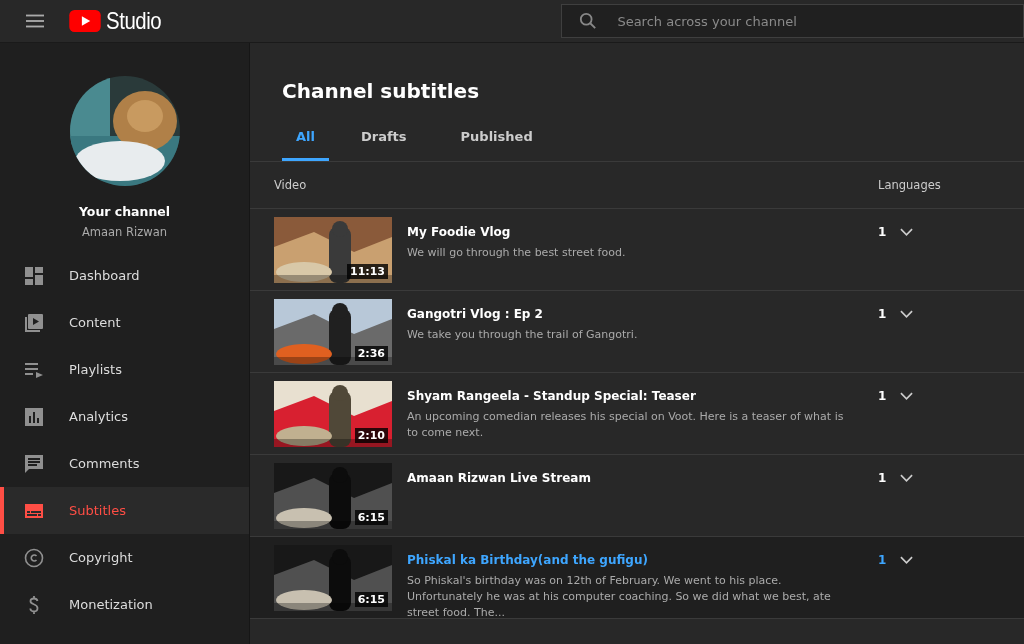  I want to click on column-header: Video, so click(291, 185).